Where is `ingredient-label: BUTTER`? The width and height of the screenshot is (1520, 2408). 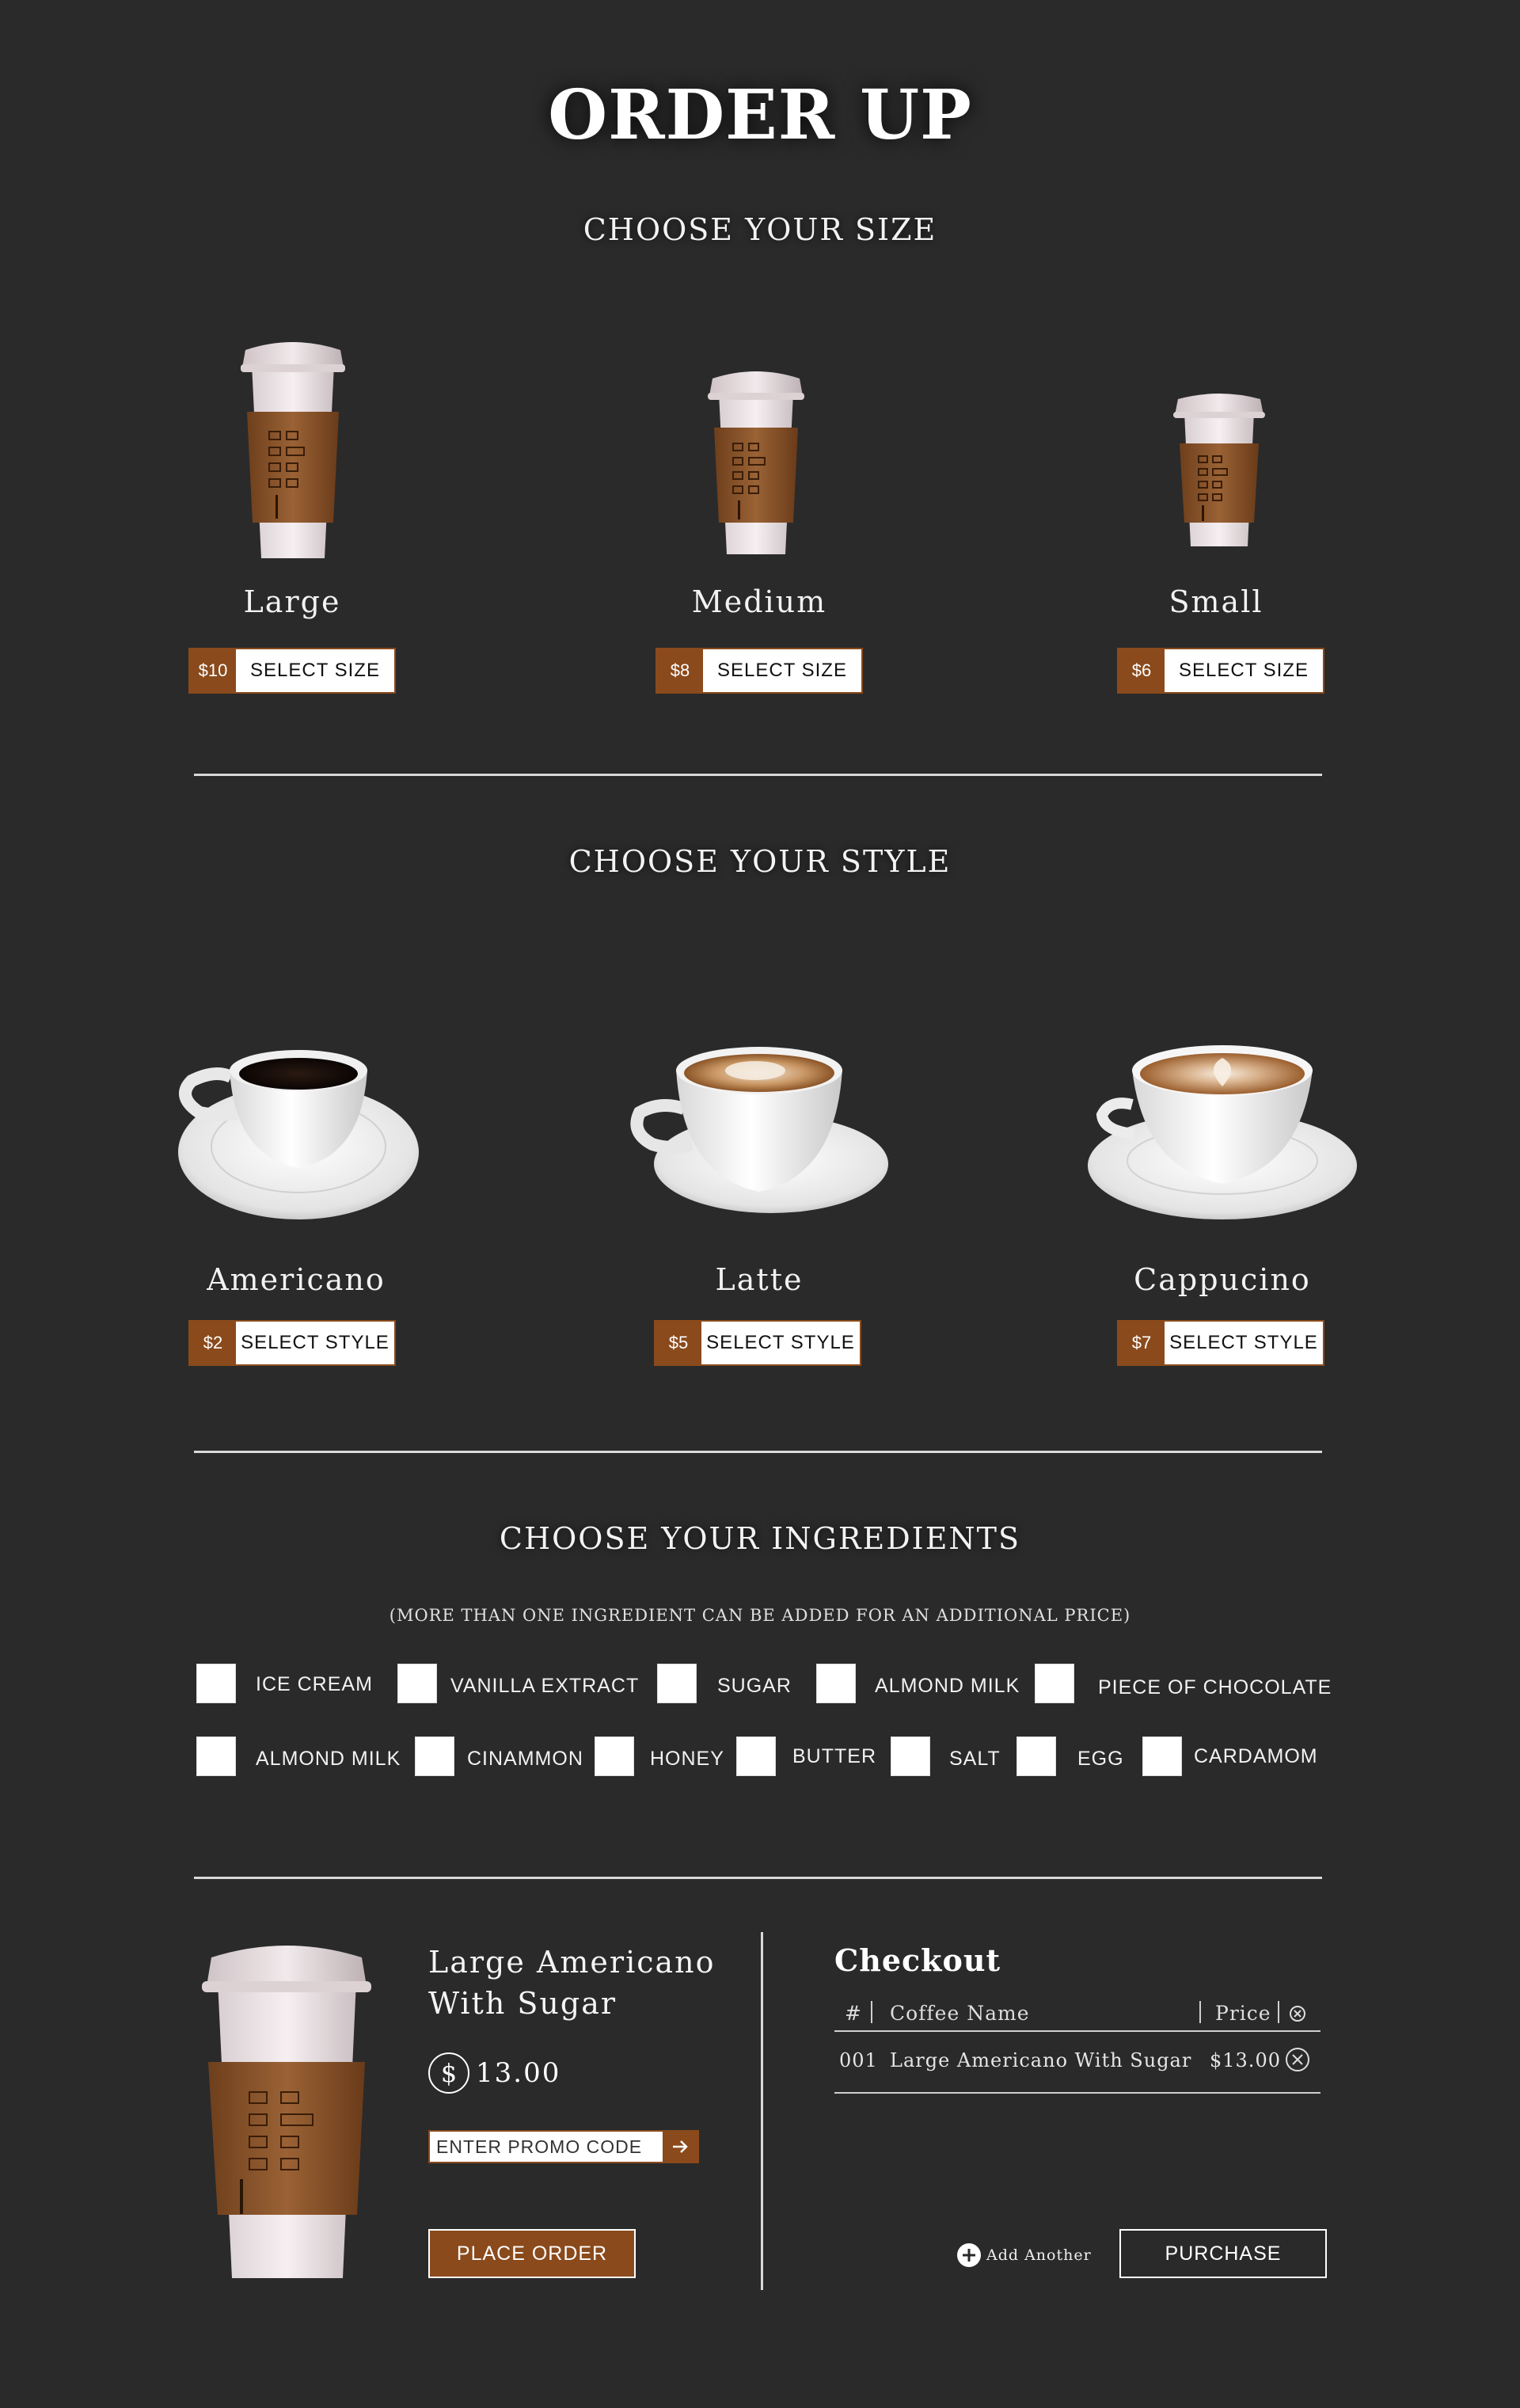
ingredient-label: BUTTER is located at coordinates (834, 1756).